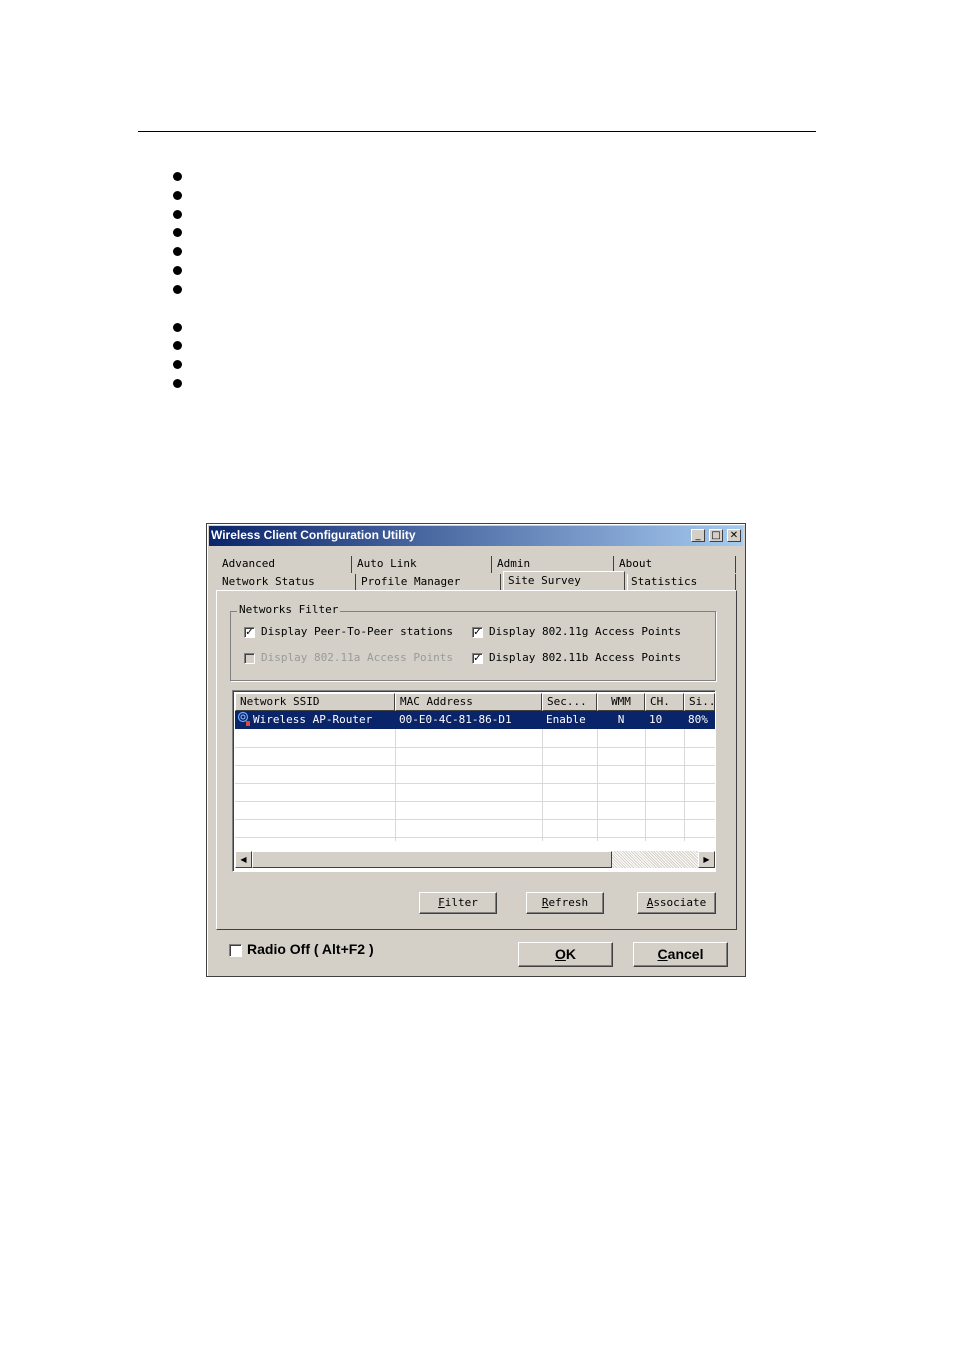 This screenshot has height=1350, width=954. Describe the element at coordinates (734, 535) in the screenshot. I see `close-button: ✕` at that location.